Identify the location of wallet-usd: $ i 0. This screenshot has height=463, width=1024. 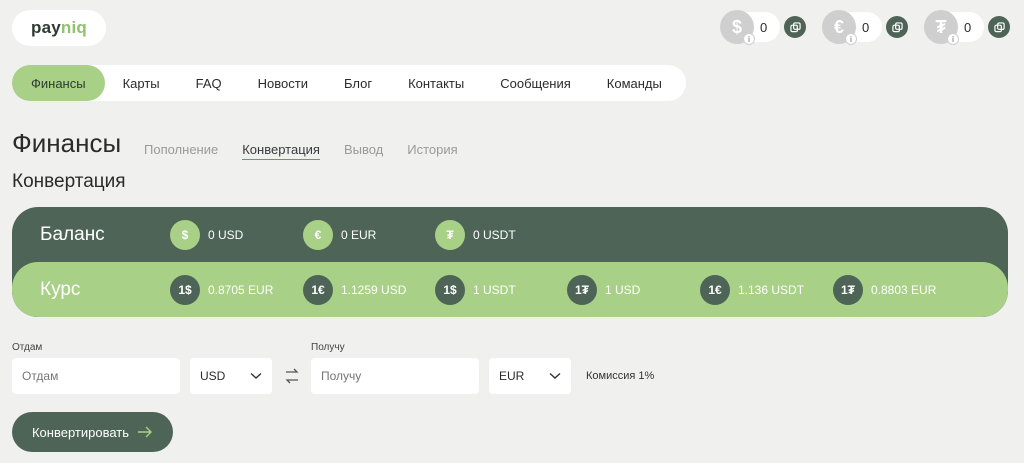
(763, 27).